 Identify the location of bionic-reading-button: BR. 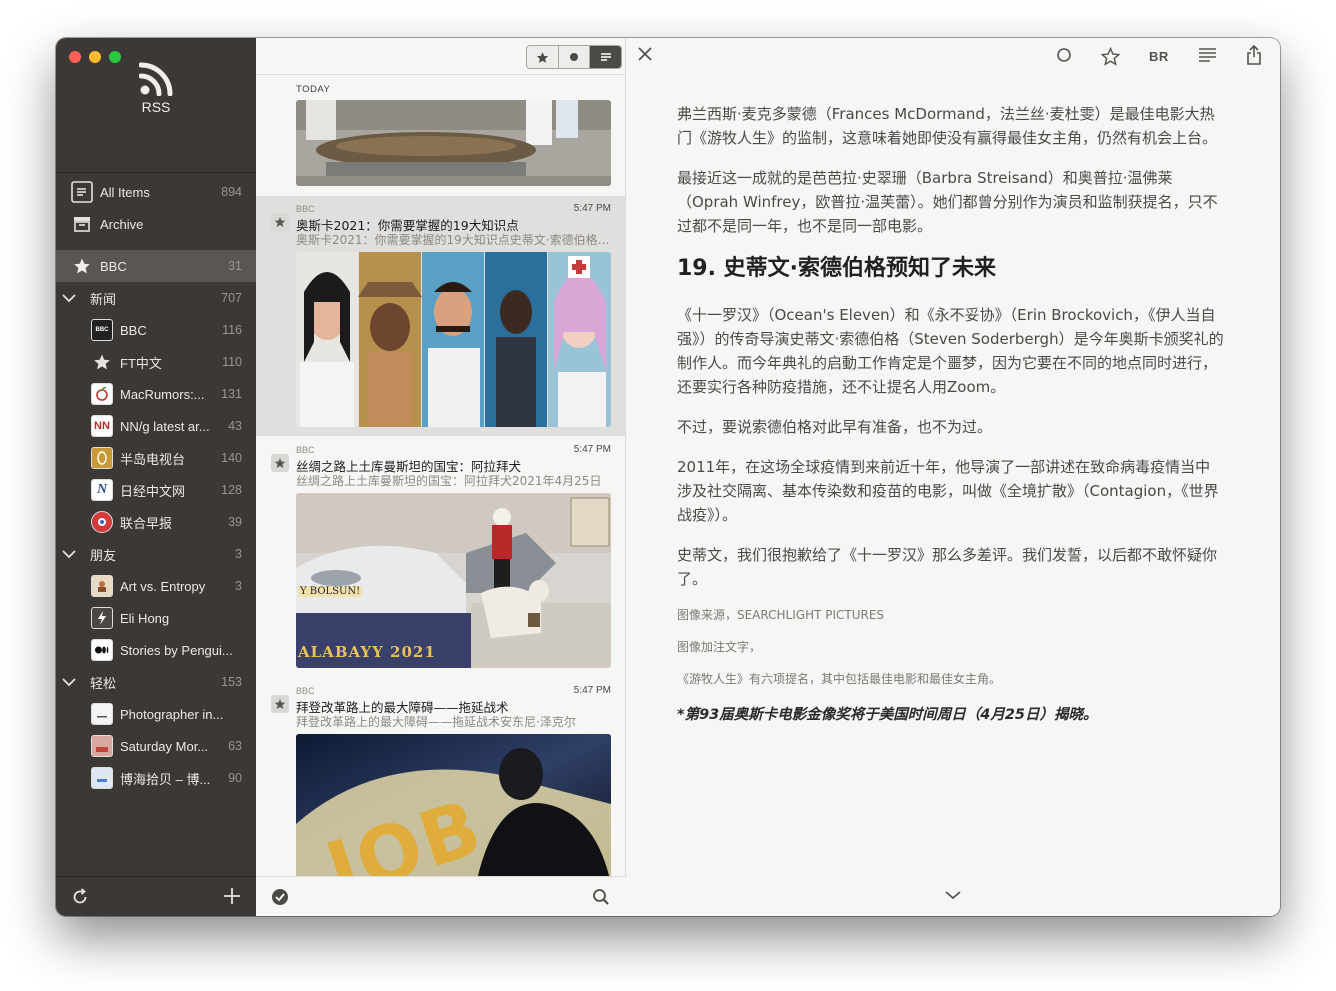
(1159, 56).